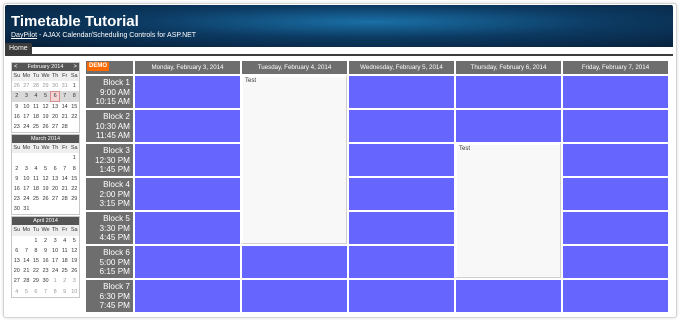 This screenshot has width=680, height=321. Describe the element at coordinates (27, 209) in the screenshot. I see `mini-day: 31` at that location.